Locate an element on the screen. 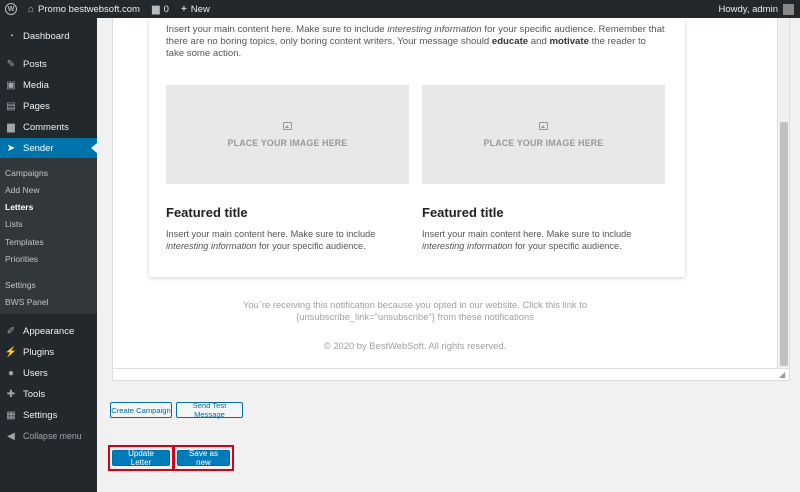 This screenshot has height=492, width=800. pin-icon: ✎ is located at coordinates (11, 64).